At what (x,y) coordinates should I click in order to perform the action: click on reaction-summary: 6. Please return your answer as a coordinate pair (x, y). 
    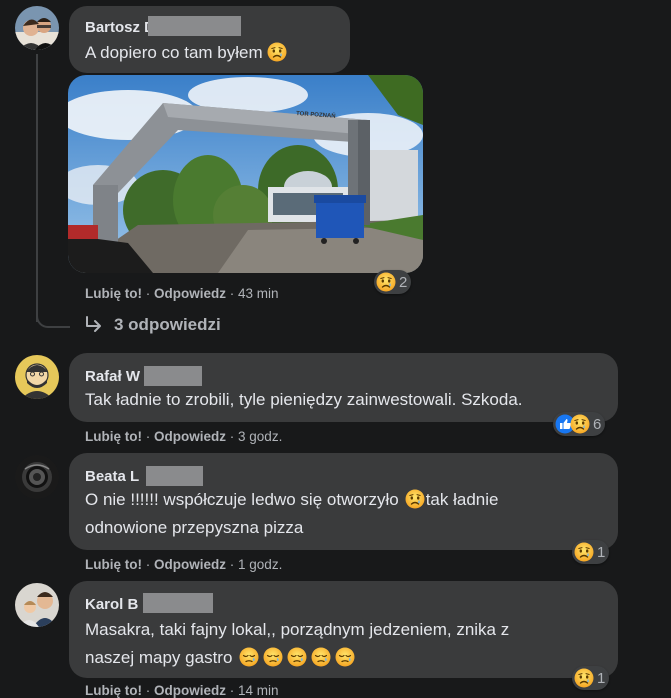
    Looking at the image, I should click on (579, 424).